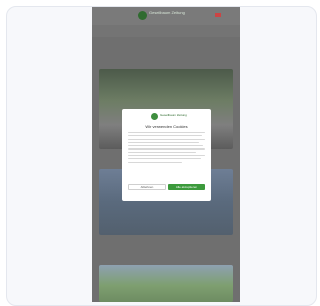 This screenshot has height=306, width=320. I want to click on accept-all-cookies-button: Alle akzeptieren, so click(186, 187).